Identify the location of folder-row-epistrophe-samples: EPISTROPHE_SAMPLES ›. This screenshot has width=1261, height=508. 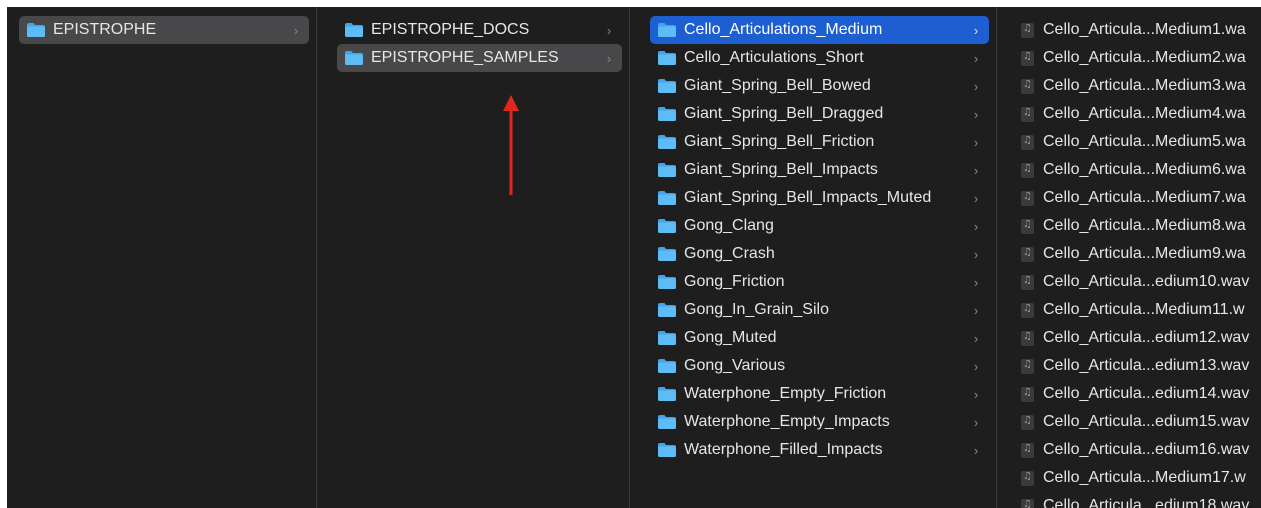
(479, 58).